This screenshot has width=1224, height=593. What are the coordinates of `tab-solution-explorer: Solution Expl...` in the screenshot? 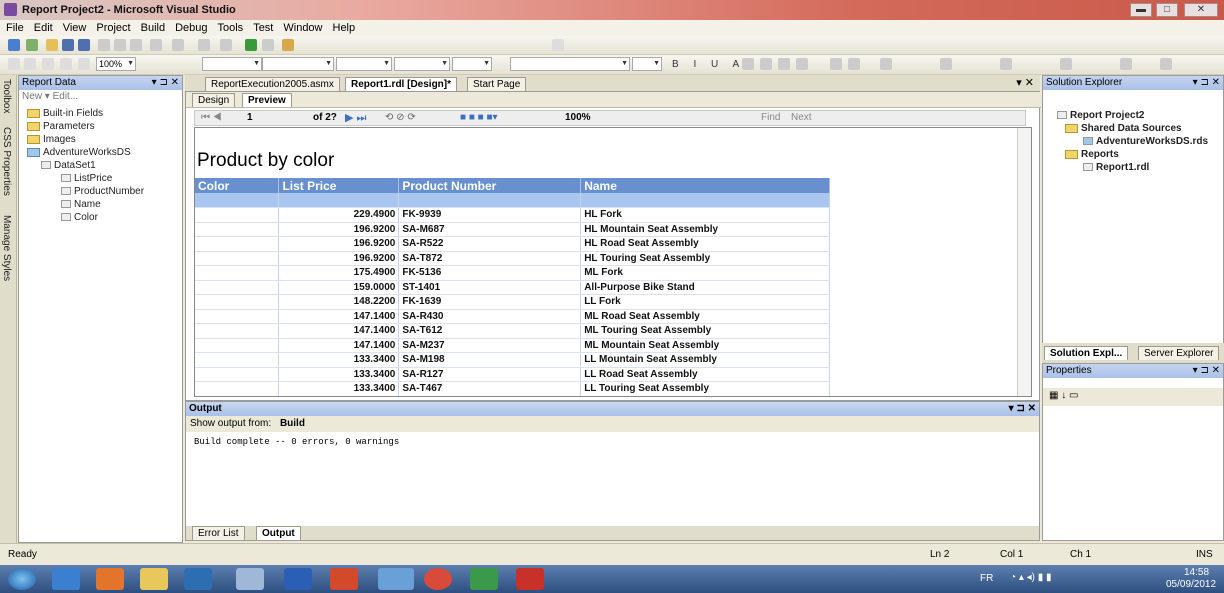 It's located at (1086, 353).